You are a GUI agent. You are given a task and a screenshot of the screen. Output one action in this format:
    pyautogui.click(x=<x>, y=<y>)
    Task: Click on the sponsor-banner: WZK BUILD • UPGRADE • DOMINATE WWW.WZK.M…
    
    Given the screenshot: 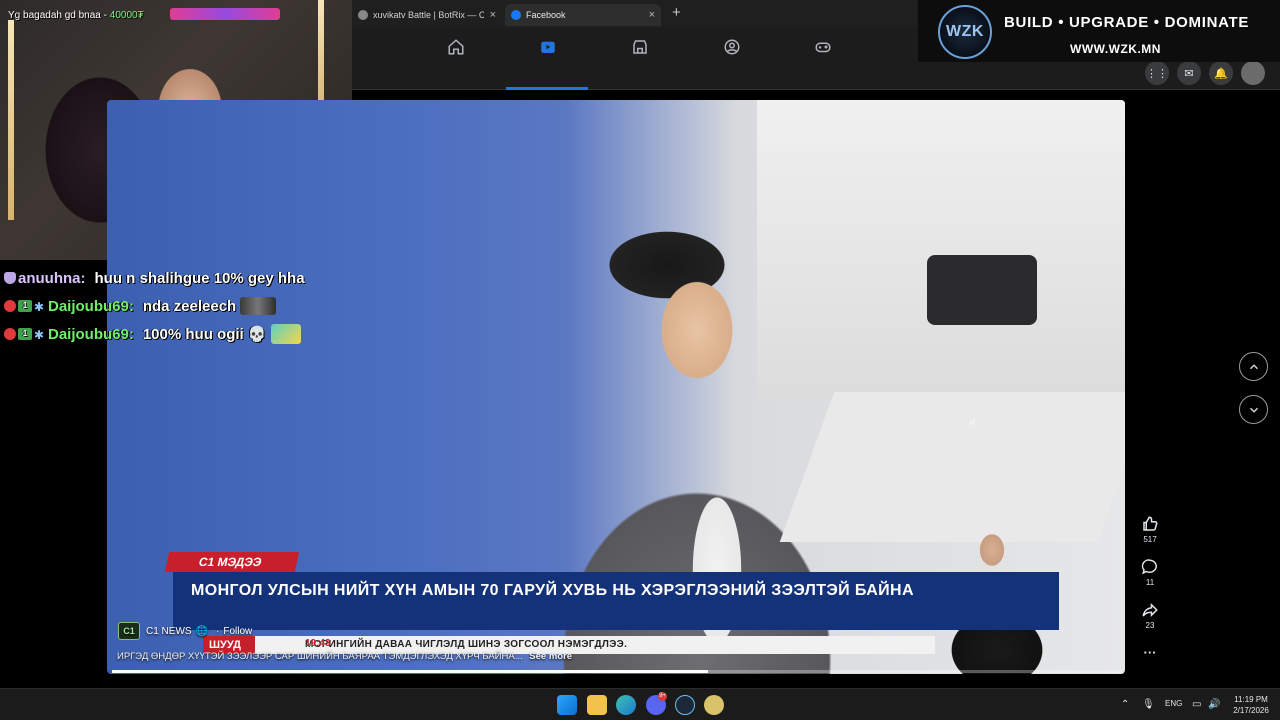 What is the action you would take?
    pyautogui.click(x=1099, y=31)
    